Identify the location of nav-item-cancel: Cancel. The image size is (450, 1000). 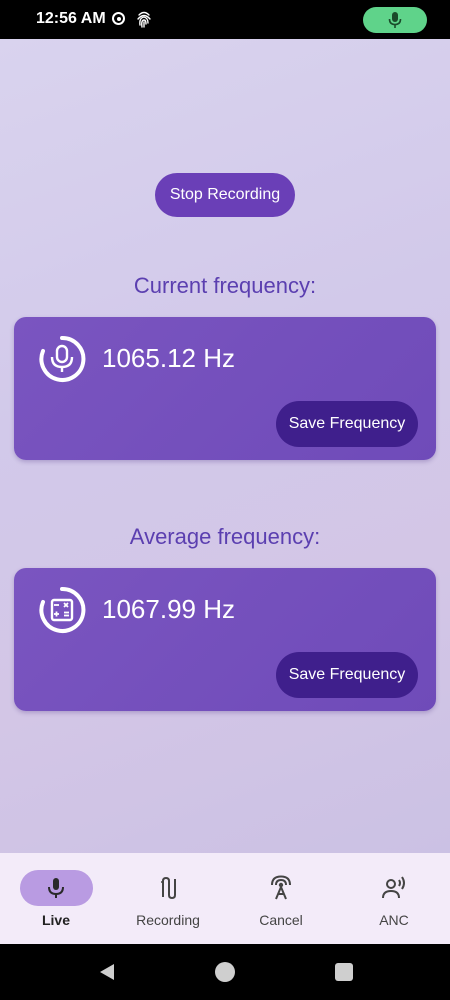
(281, 898).